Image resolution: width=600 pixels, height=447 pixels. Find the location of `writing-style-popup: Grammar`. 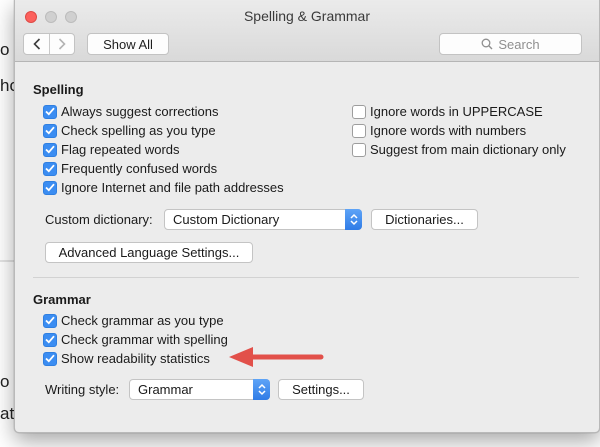

writing-style-popup: Grammar is located at coordinates (199, 389).